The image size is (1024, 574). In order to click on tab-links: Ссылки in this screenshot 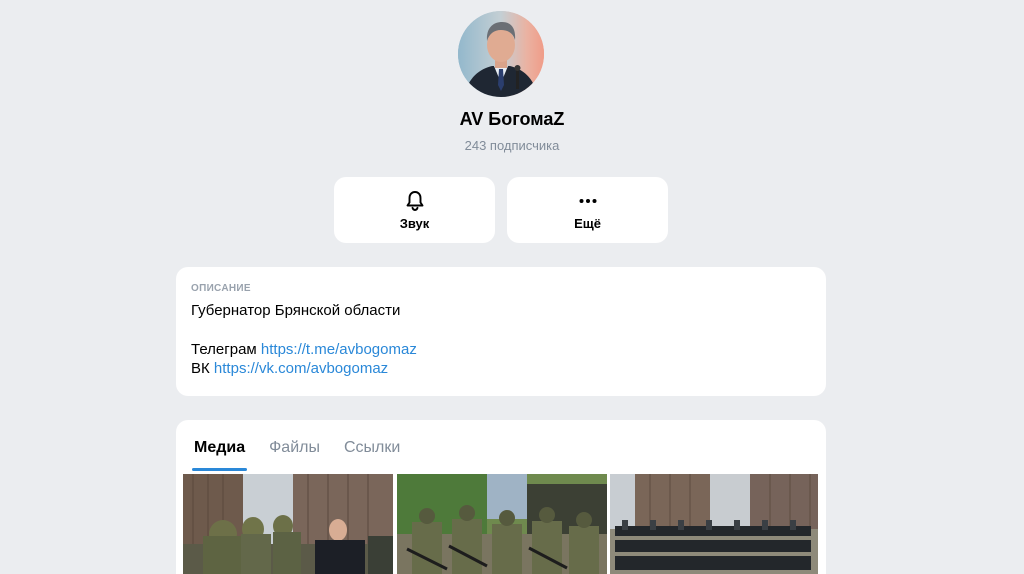, I will do `click(372, 455)`.